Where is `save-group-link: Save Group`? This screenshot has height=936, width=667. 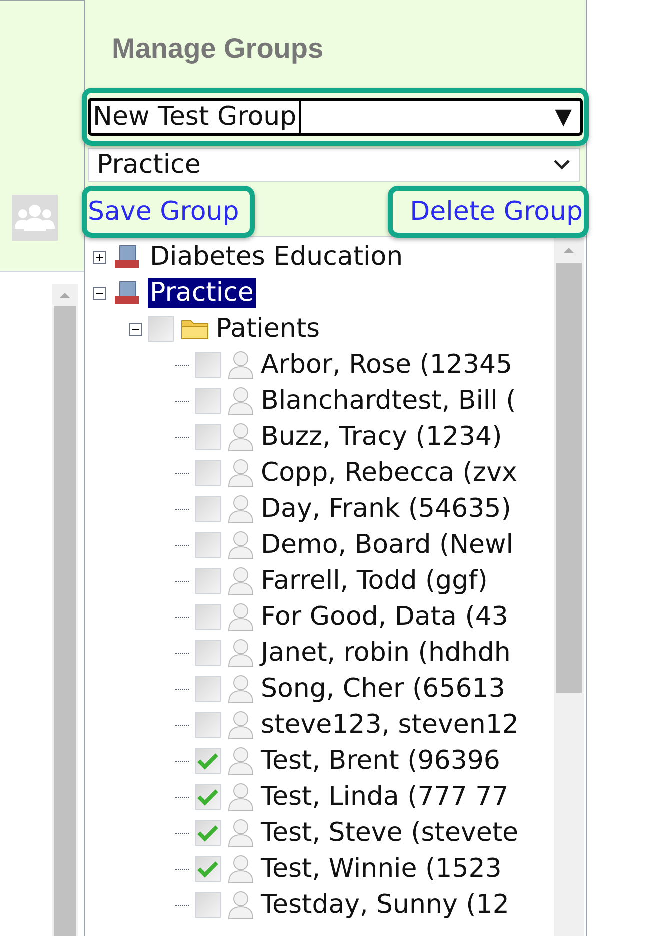 save-group-link: Save Group is located at coordinates (169, 212).